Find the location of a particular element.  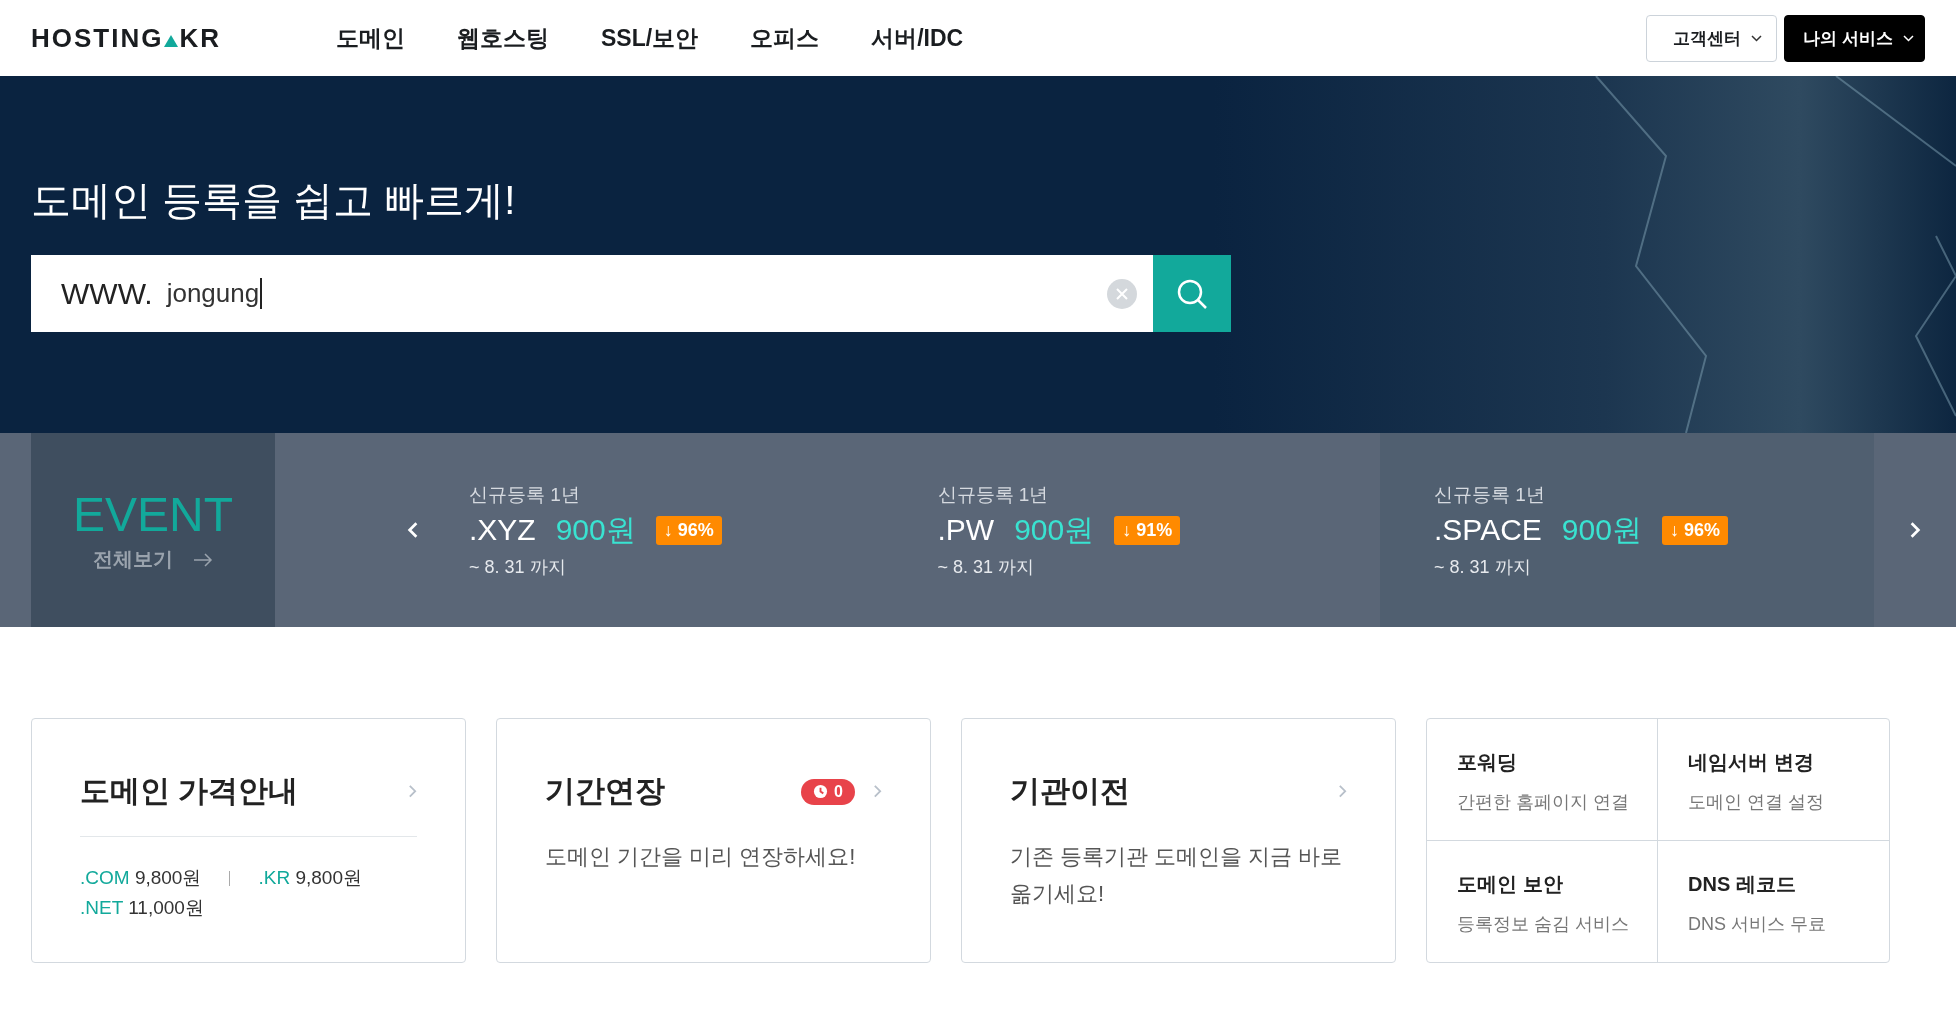

nav-link: 서버/IDC is located at coordinates (917, 38).